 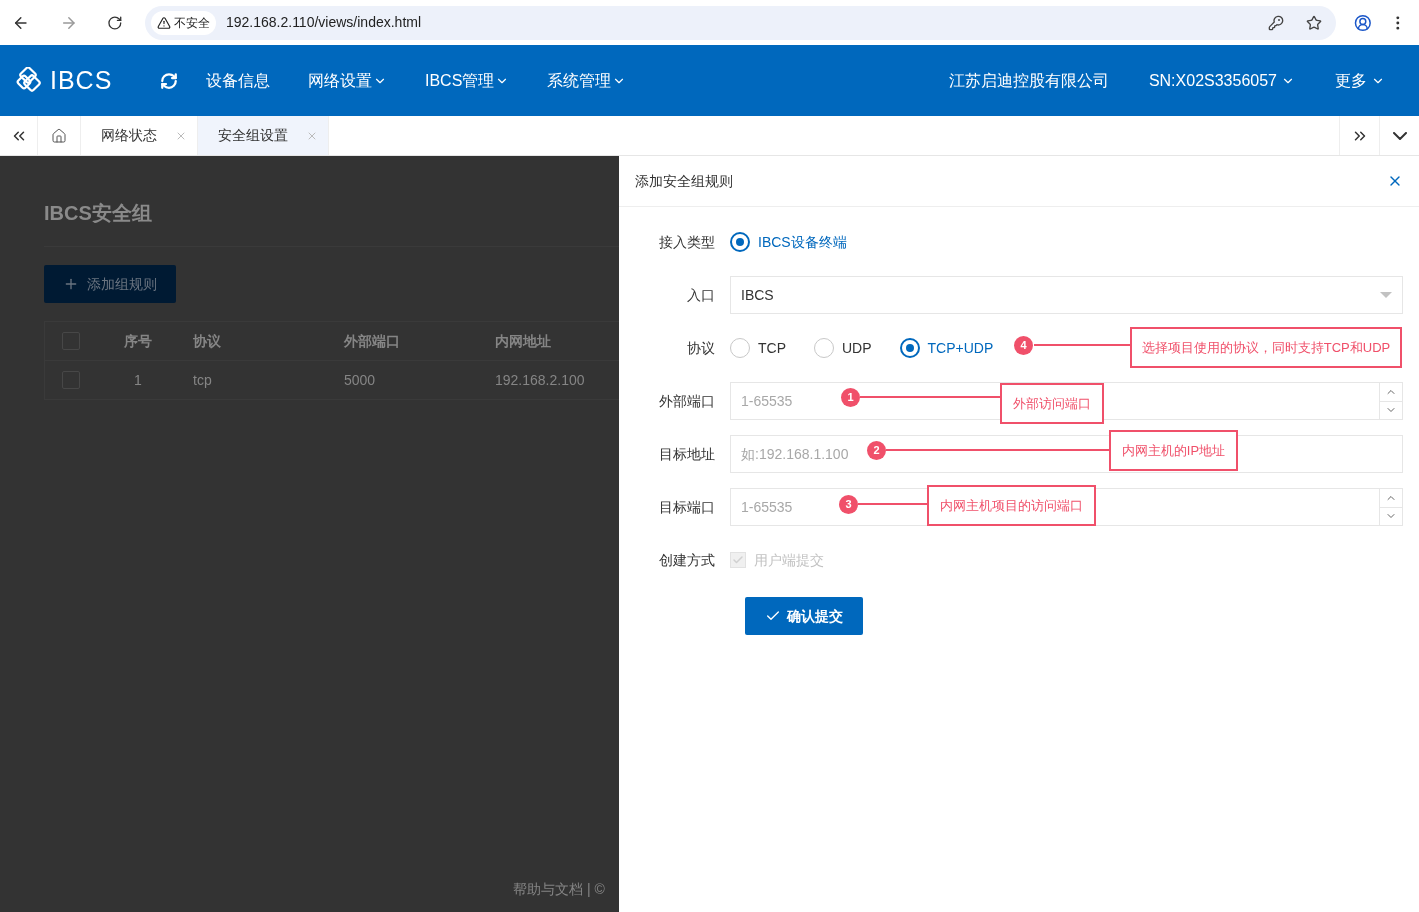 I want to click on column-header: 外部端口, so click(x=372, y=341).